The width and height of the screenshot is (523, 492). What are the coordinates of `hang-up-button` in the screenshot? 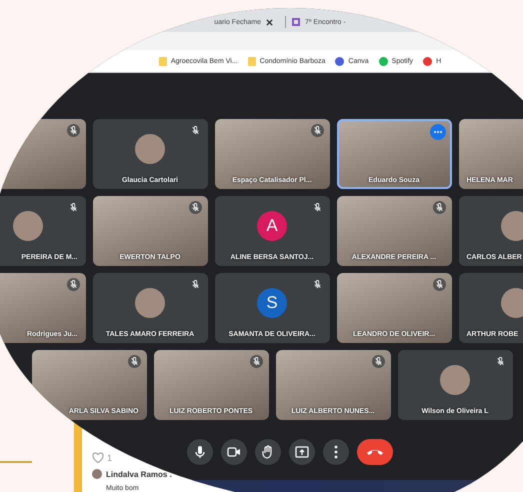 It's located at (375, 452).